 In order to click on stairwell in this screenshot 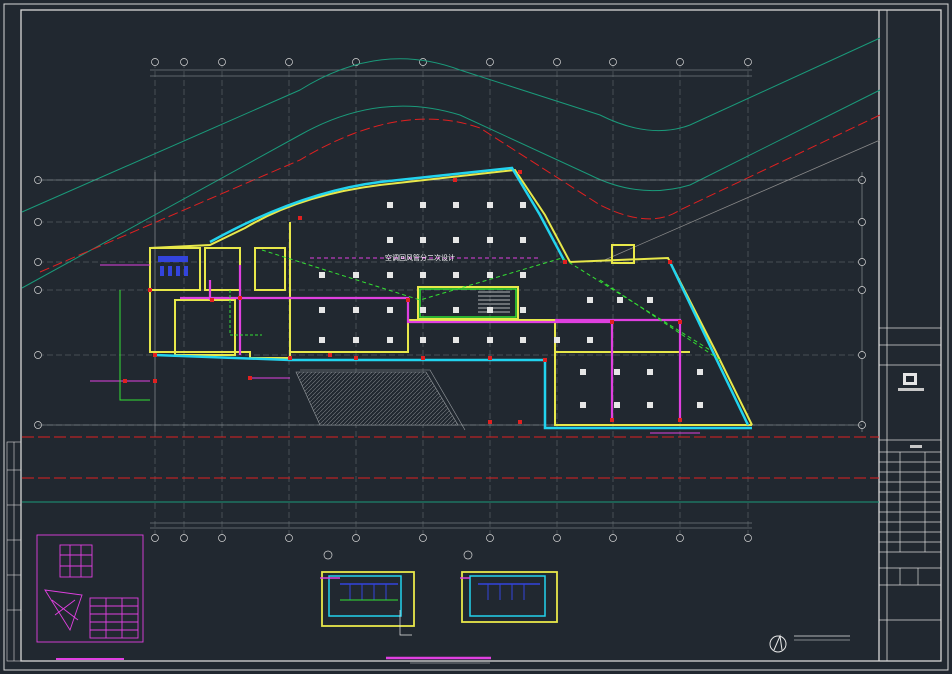, I will do `click(494, 302)`.